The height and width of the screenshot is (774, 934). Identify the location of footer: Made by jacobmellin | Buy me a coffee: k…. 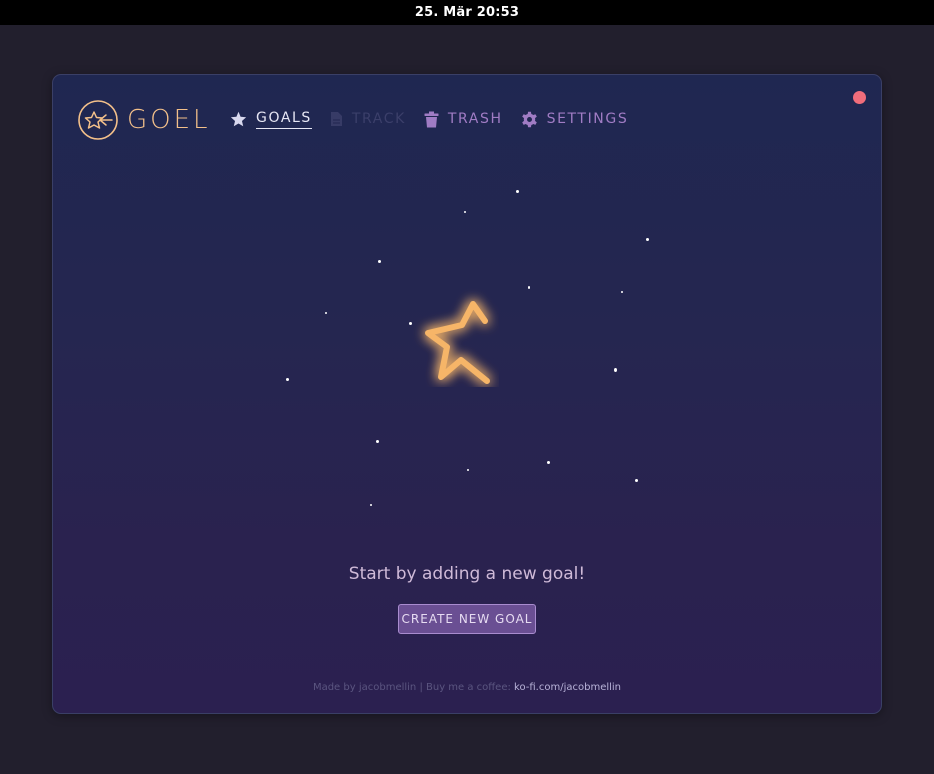
(467, 687).